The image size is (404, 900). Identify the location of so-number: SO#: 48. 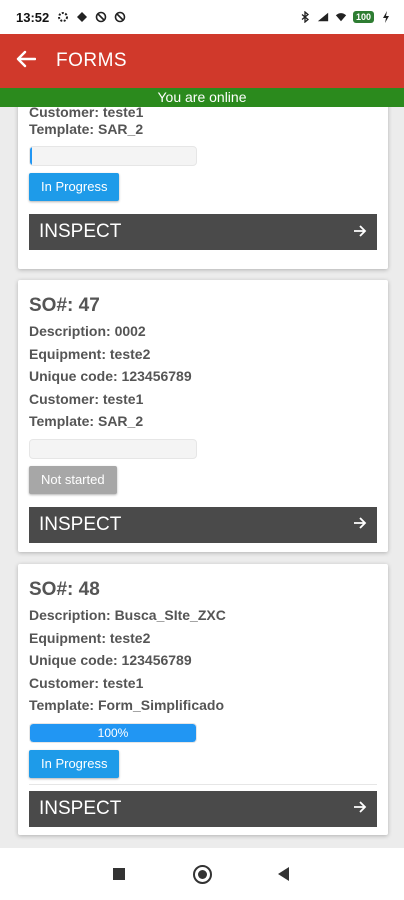
(64, 589).